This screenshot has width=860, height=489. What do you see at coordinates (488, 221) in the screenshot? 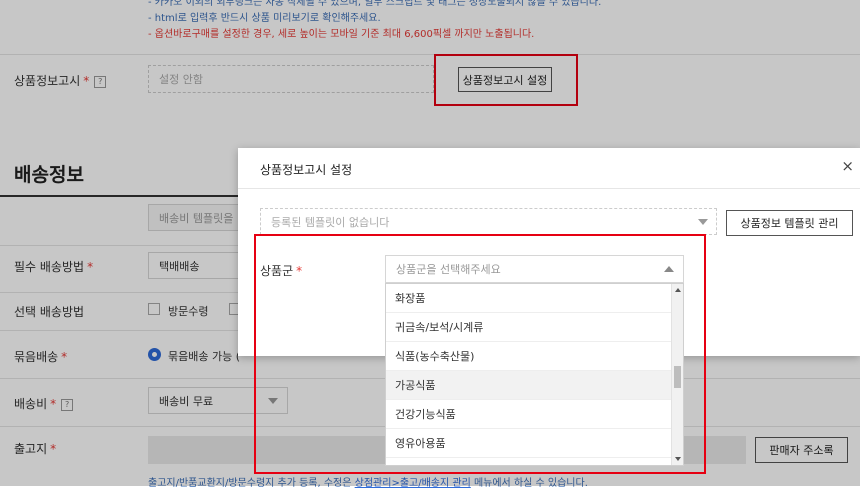
I see `template-select: 등록된 템플릿이 없습니다` at bounding box center [488, 221].